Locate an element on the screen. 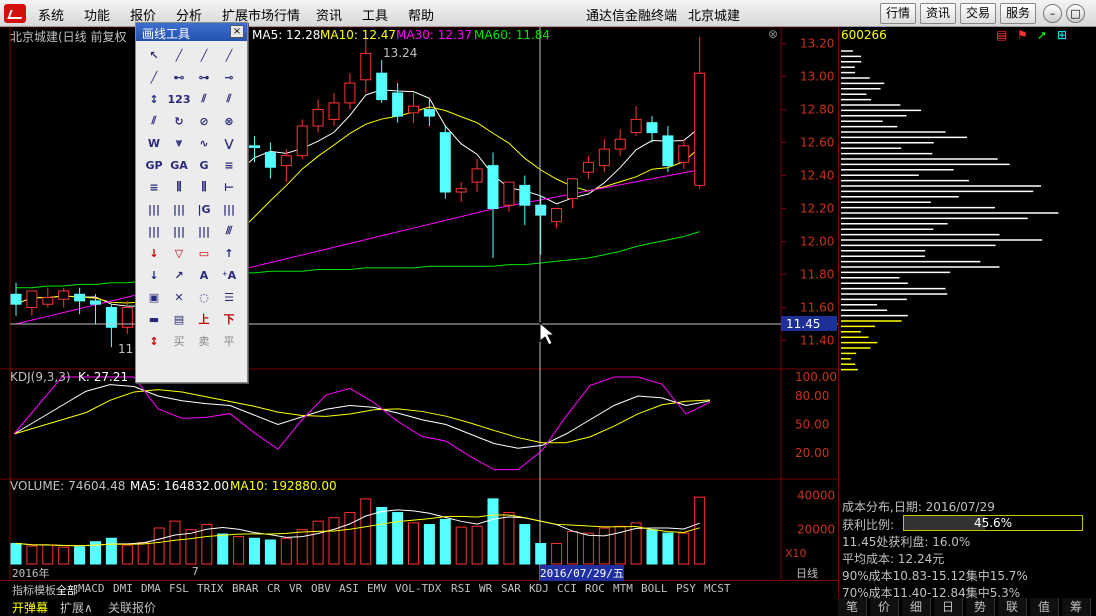  drawing-tool-11: ⫽ is located at coordinates (229, 99).